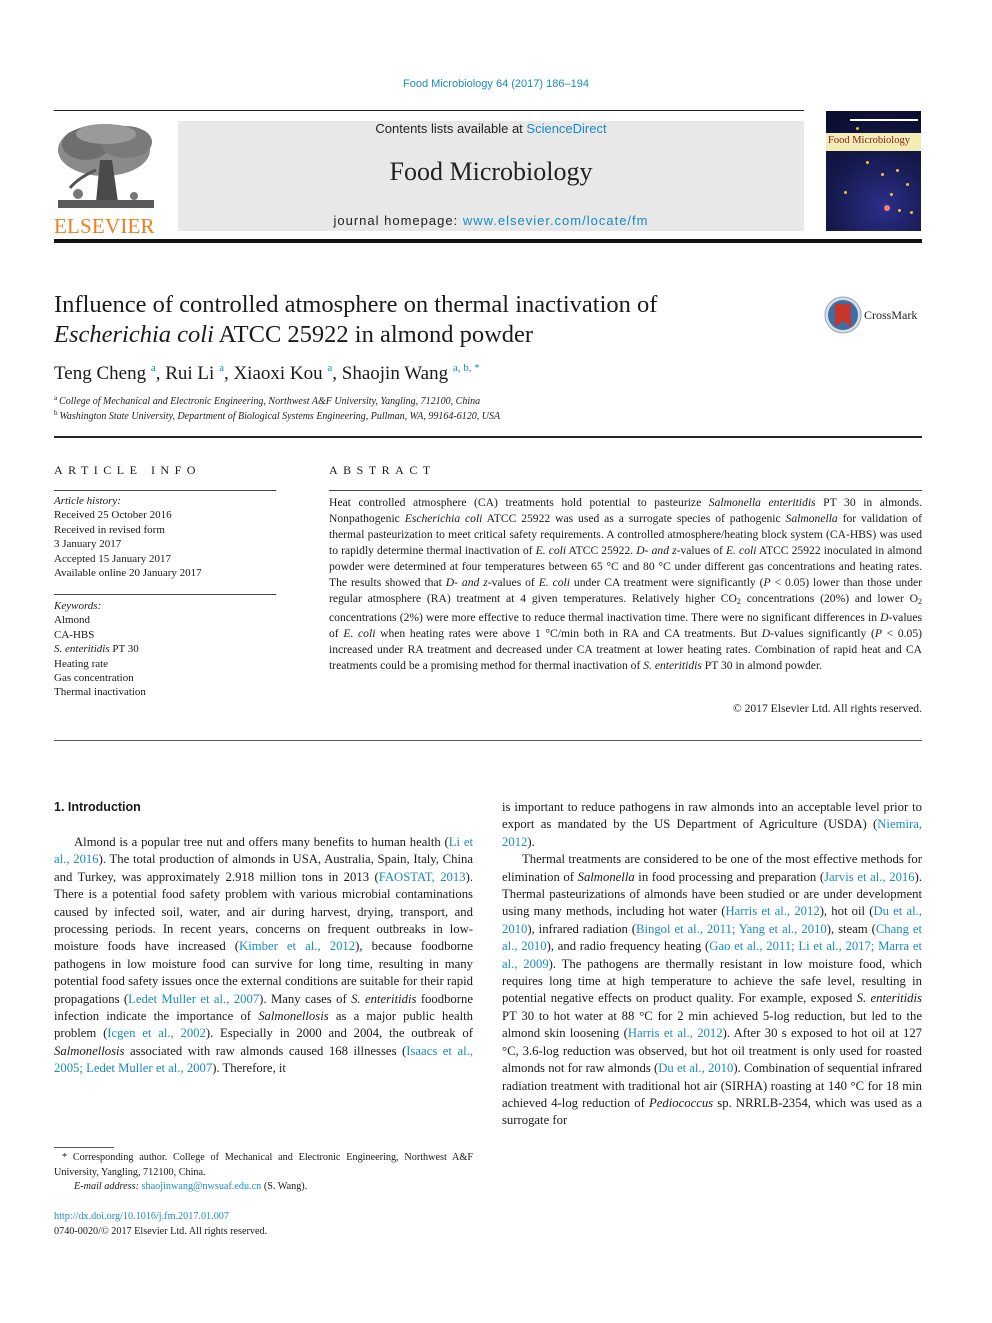  Describe the element at coordinates (884, 120) in the screenshot. I see `cover-bar` at that location.